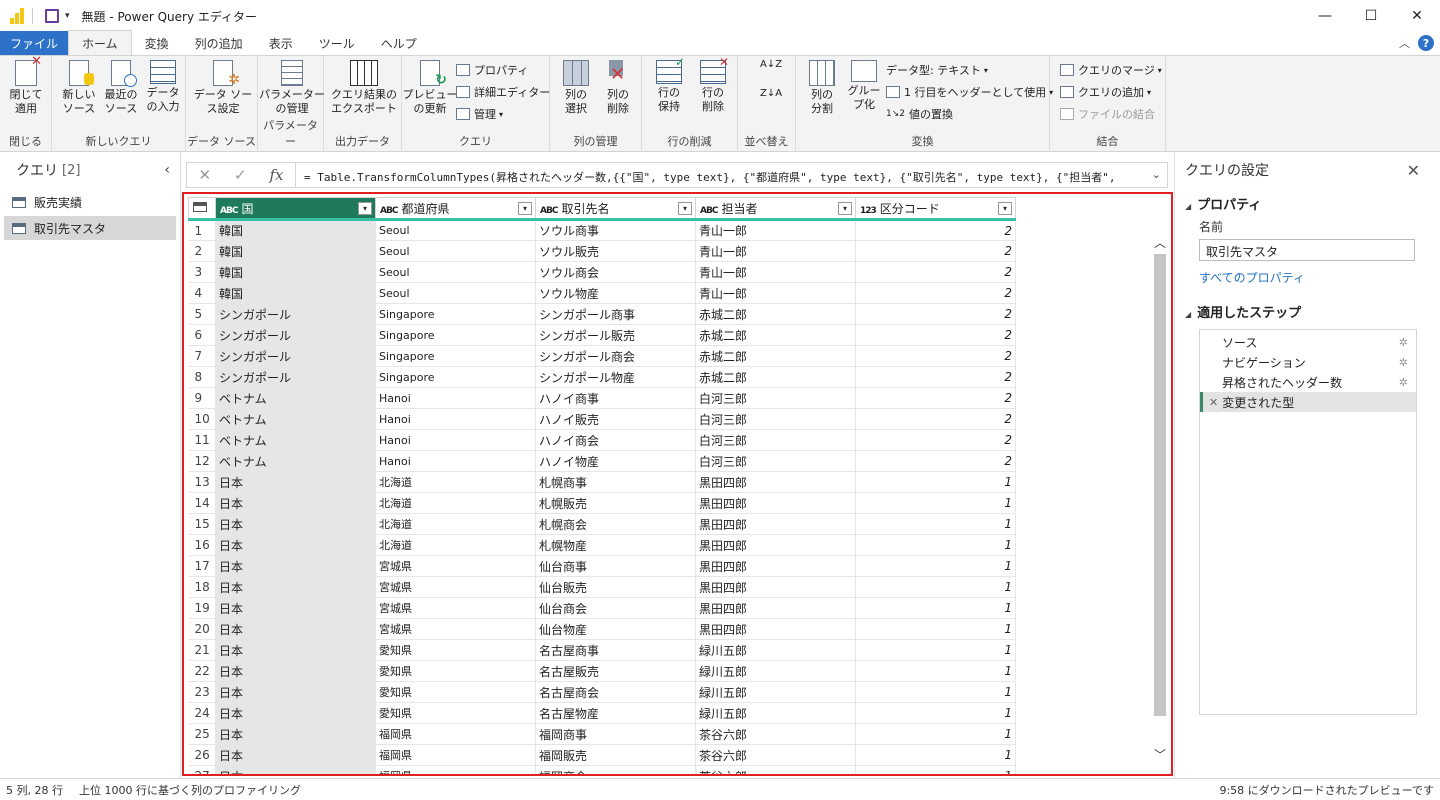  Describe the element at coordinates (202, 209) in the screenshot. I see `table-menu-icon` at that location.